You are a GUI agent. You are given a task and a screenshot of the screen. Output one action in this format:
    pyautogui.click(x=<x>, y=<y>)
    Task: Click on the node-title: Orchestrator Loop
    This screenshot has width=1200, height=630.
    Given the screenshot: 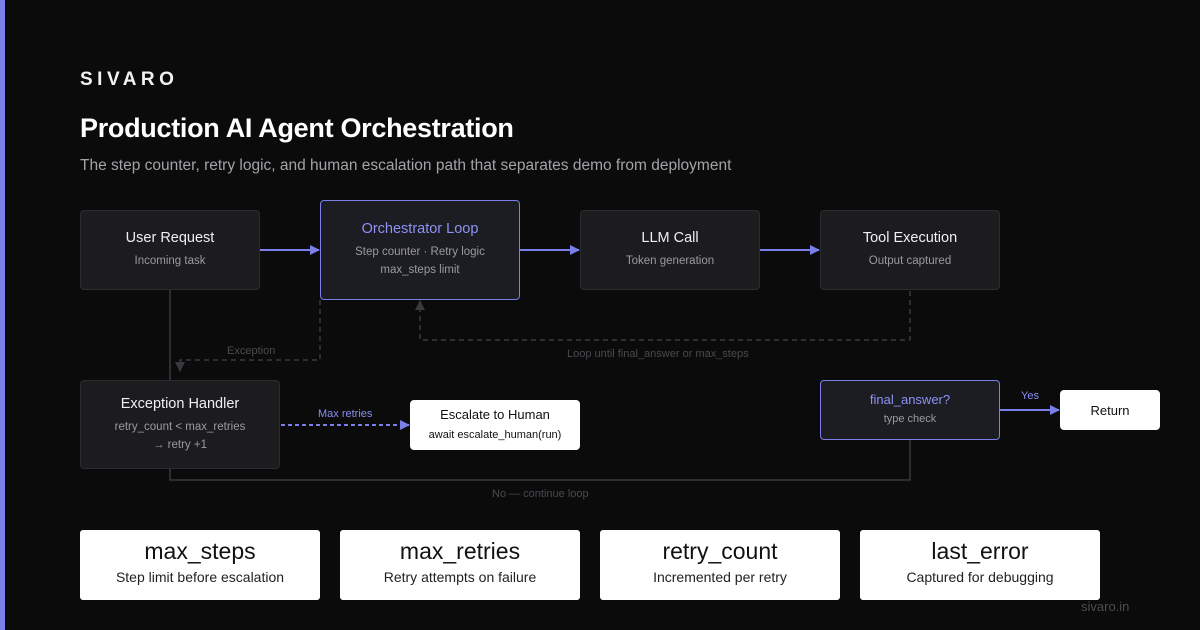 What is the action you would take?
    pyautogui.click(x=420, y=229)
    